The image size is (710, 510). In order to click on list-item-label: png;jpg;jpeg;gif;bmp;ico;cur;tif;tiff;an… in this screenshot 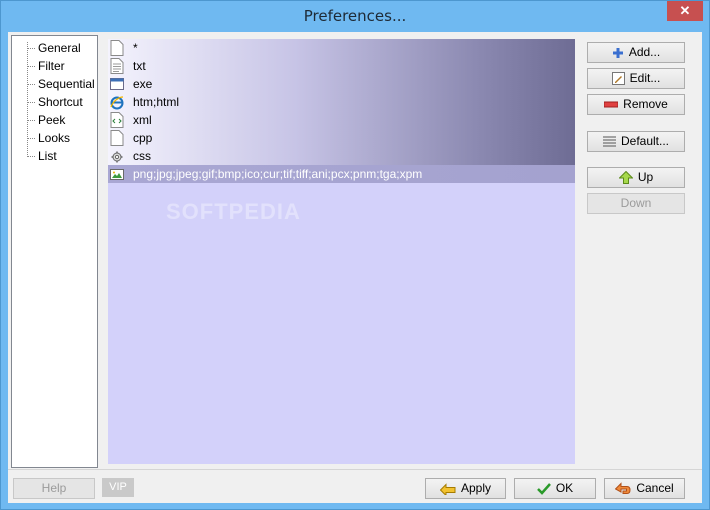, I will do `click(278, 174)`.